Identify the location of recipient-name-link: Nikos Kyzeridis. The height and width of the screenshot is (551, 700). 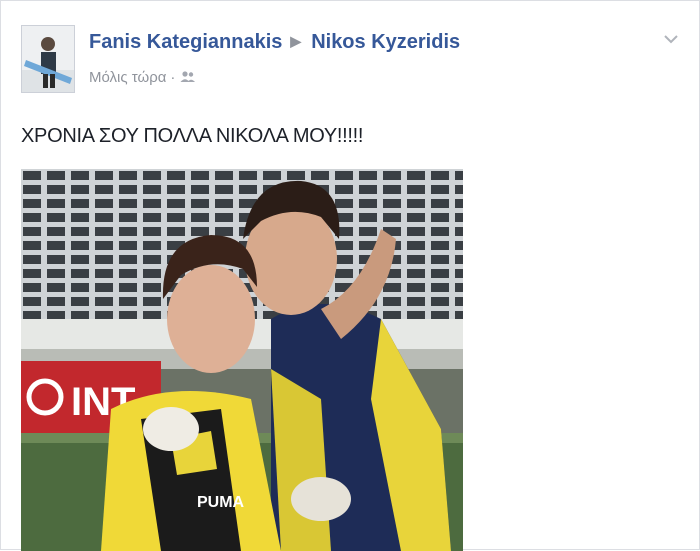
(385, 42).